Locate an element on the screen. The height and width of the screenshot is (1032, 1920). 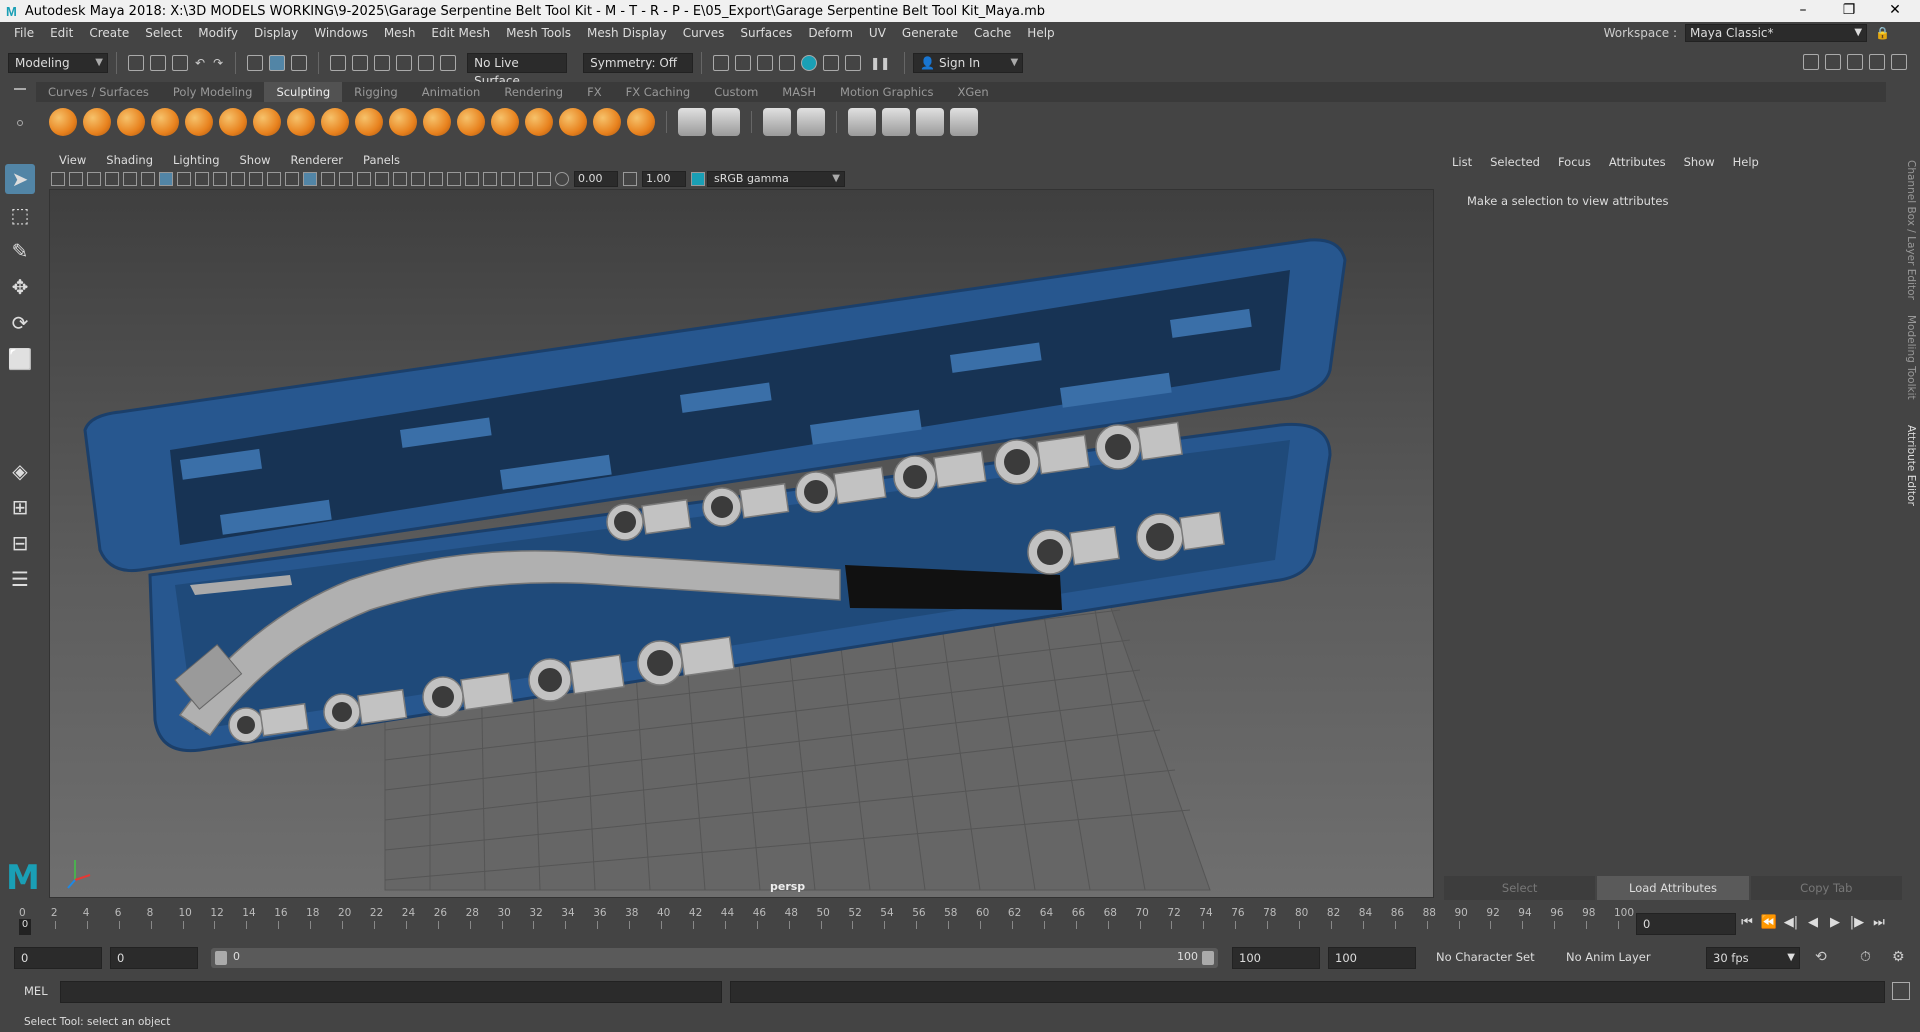
menu-cache: Cache is located at coordinates (992, 33).